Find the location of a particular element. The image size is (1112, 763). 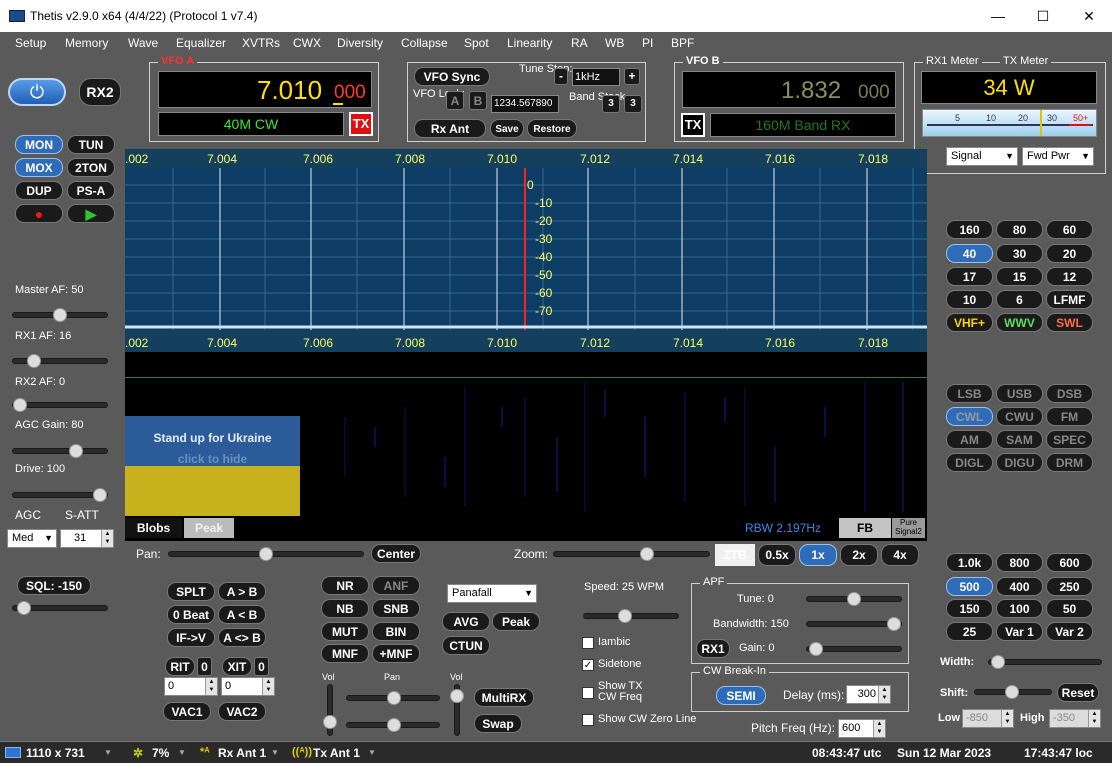

pan-slider is located at coordinates (266, 554).